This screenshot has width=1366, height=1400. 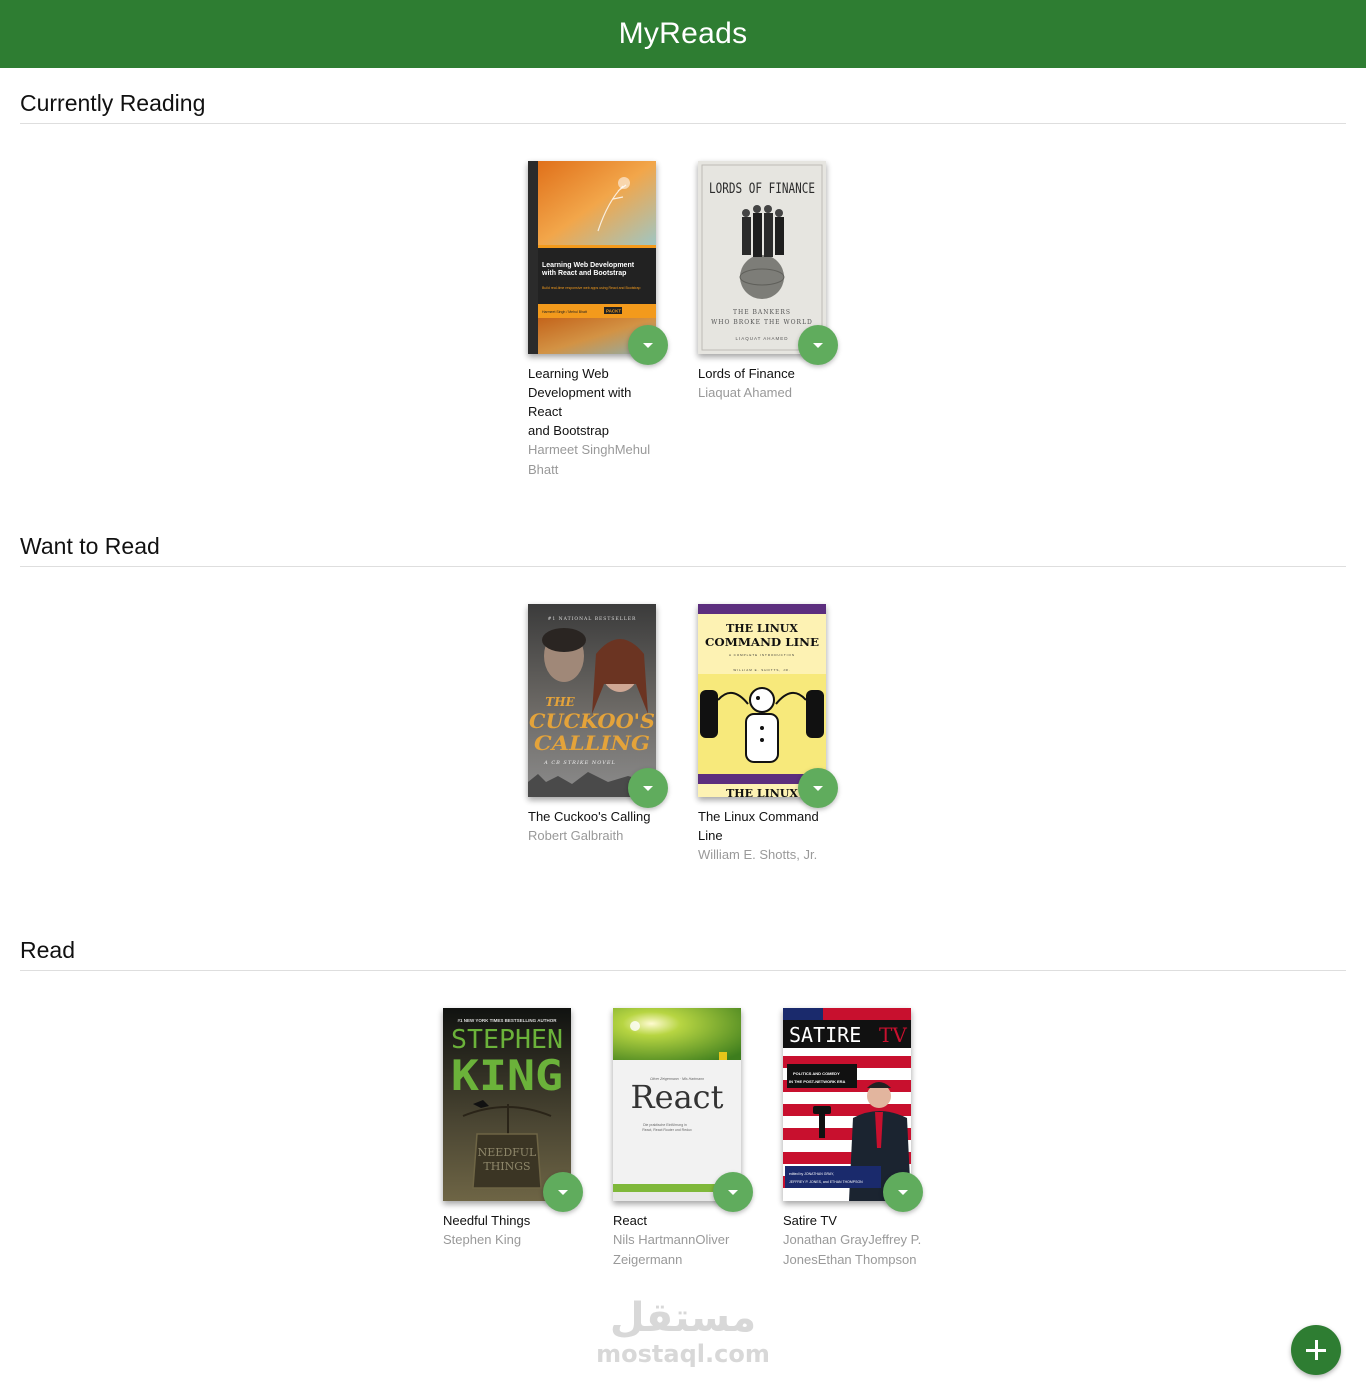 I want to click on cover-text: CALLING, so click(x=592, y=743).